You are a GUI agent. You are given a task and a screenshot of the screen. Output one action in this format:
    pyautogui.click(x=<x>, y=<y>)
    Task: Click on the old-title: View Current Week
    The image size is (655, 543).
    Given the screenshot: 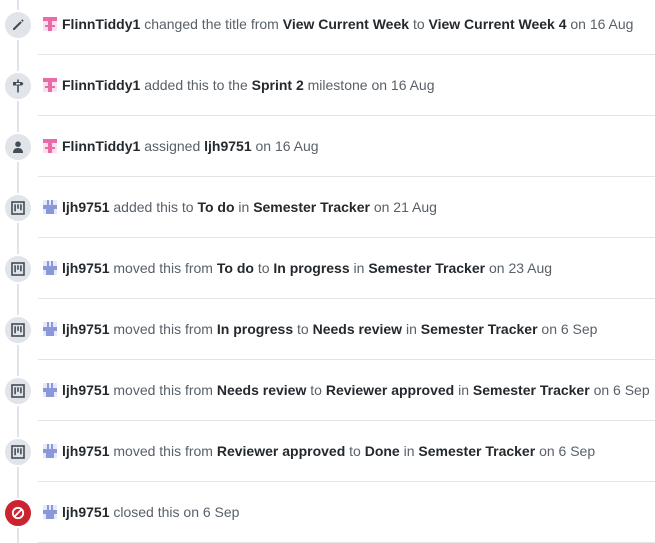 What is the action you would take?
    pyautogui.click(x=346, y=24)
    